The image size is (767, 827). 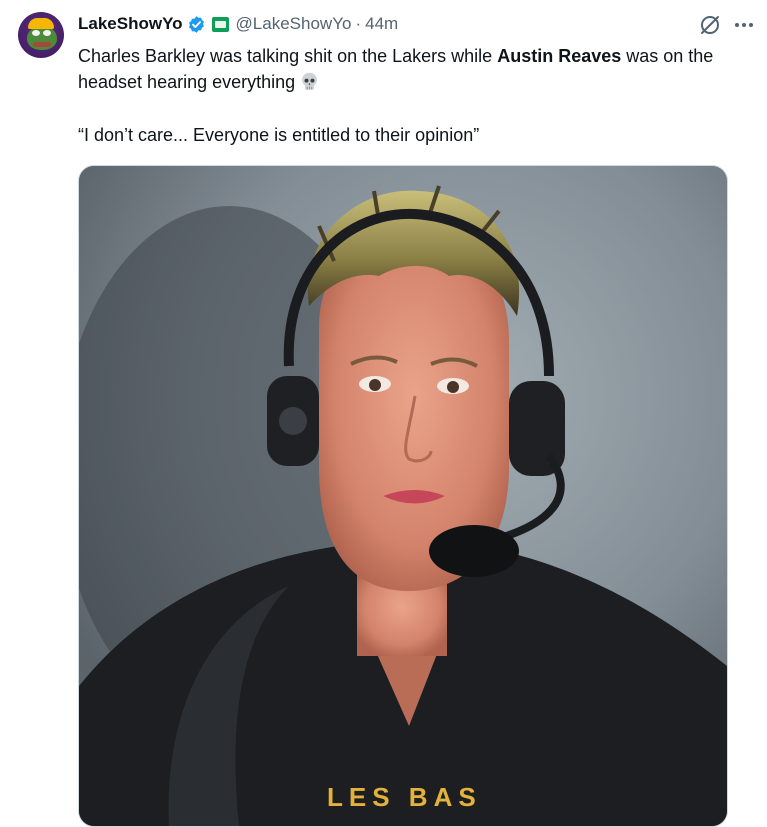 I want to click on tweet-text-bold: Austin Reaves, so click(x=559, y=56).